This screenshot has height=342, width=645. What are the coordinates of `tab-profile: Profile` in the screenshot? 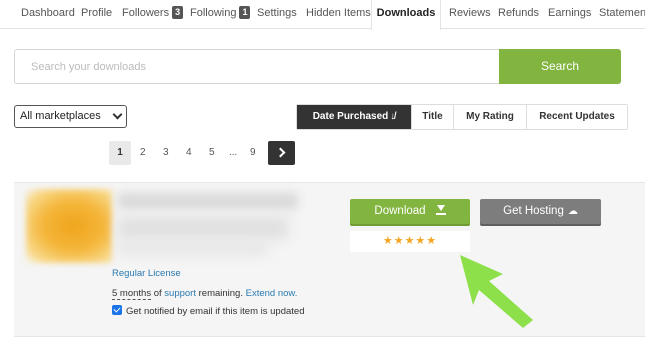 It's located at (96, 14).